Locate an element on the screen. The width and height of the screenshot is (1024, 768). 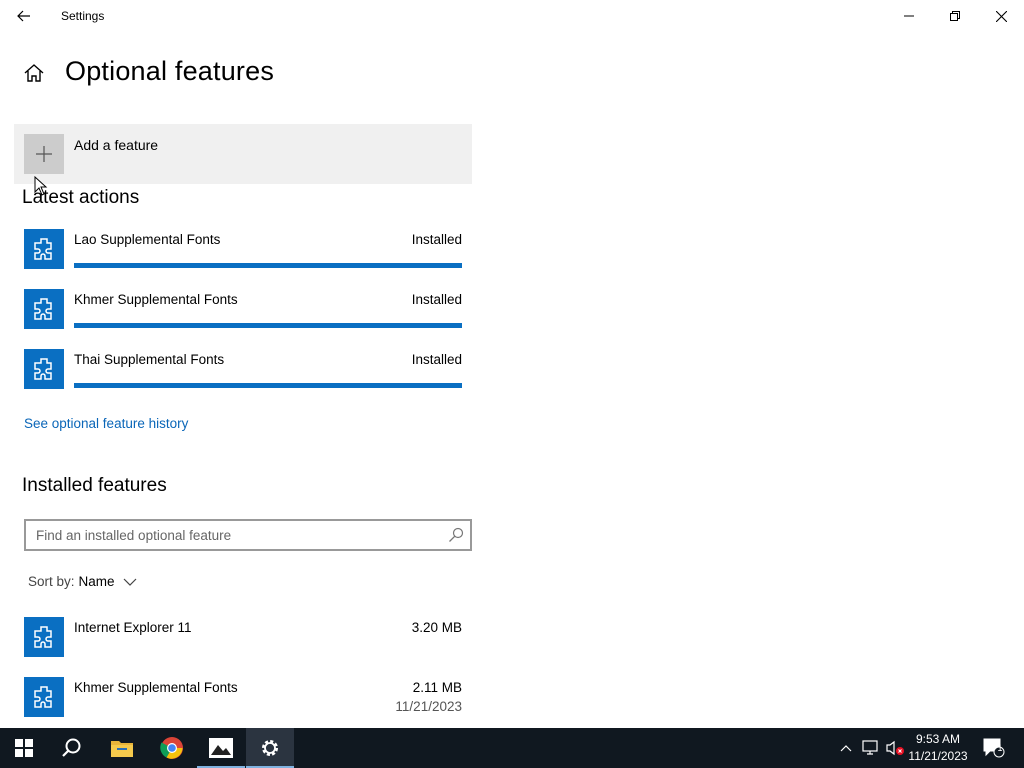
add-feature-button: Add a feature is located at coordinates (243, 154).